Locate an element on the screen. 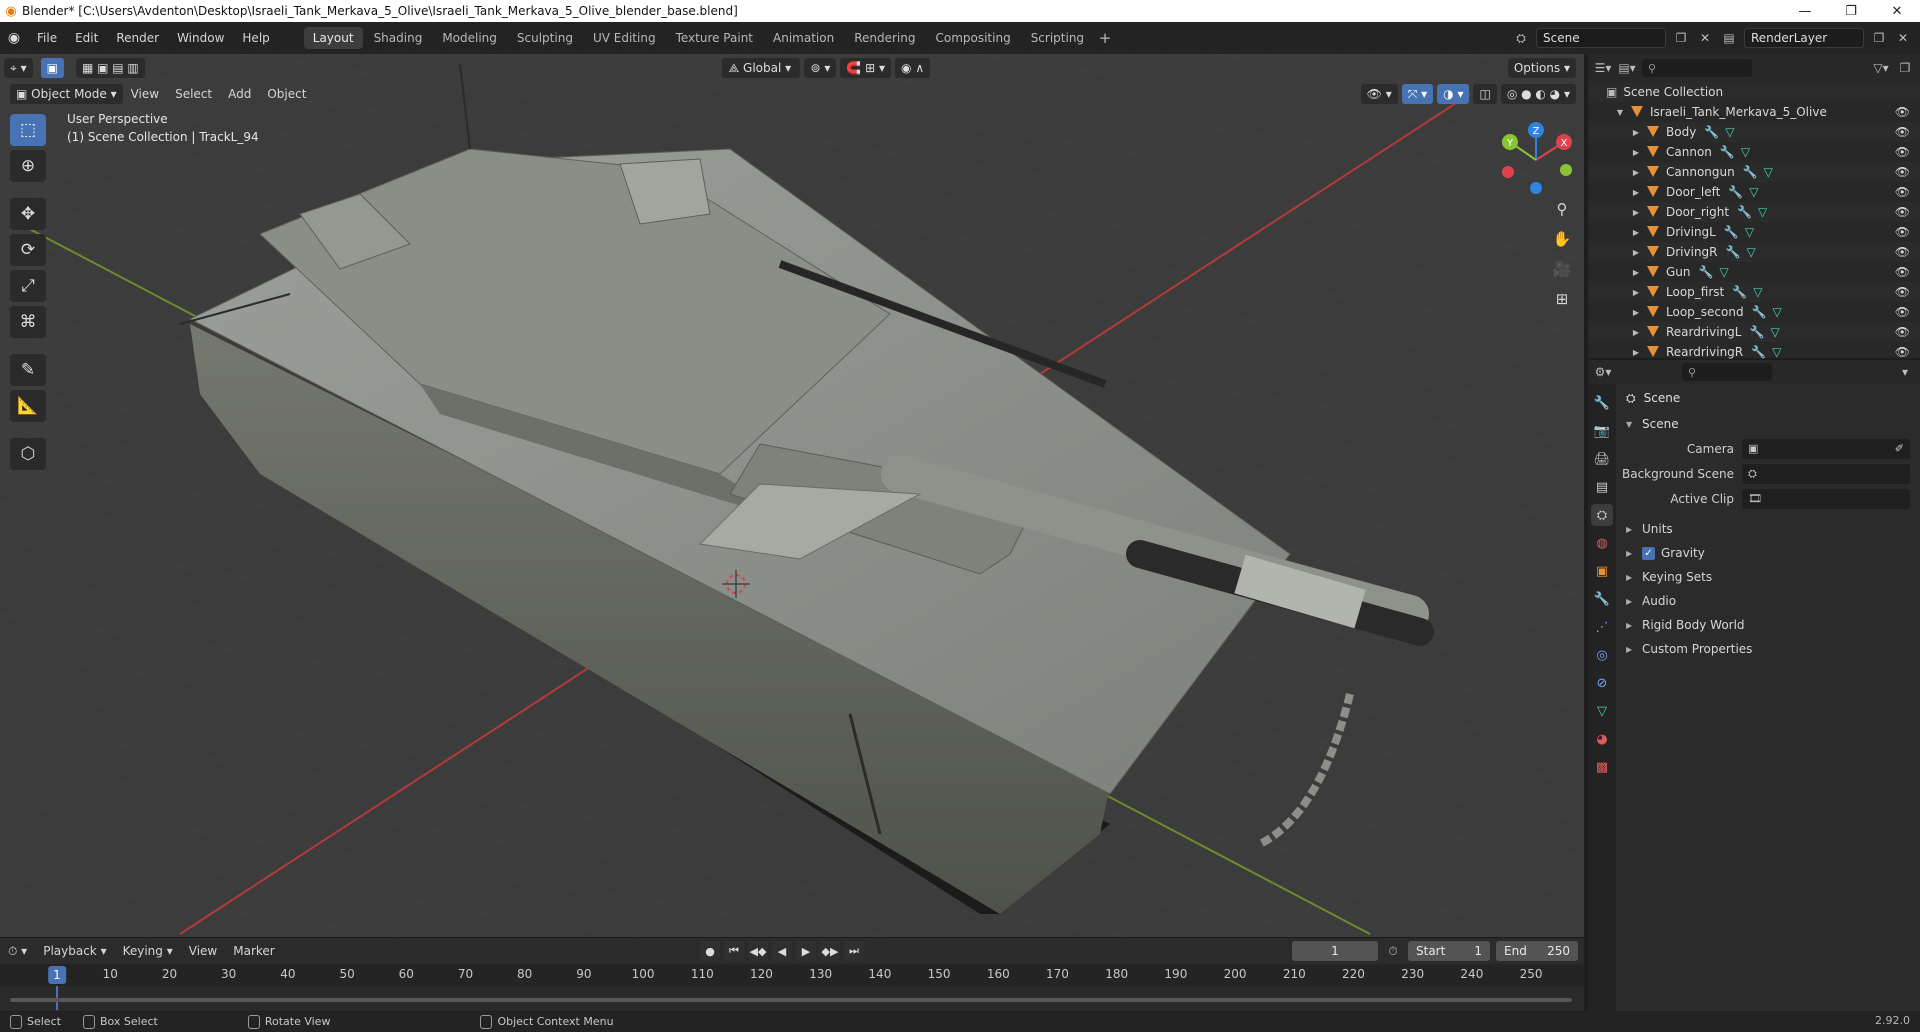 This screenshot has height=1032, width=1920. menu-edit: Edit is located at coordinates (86, 38).